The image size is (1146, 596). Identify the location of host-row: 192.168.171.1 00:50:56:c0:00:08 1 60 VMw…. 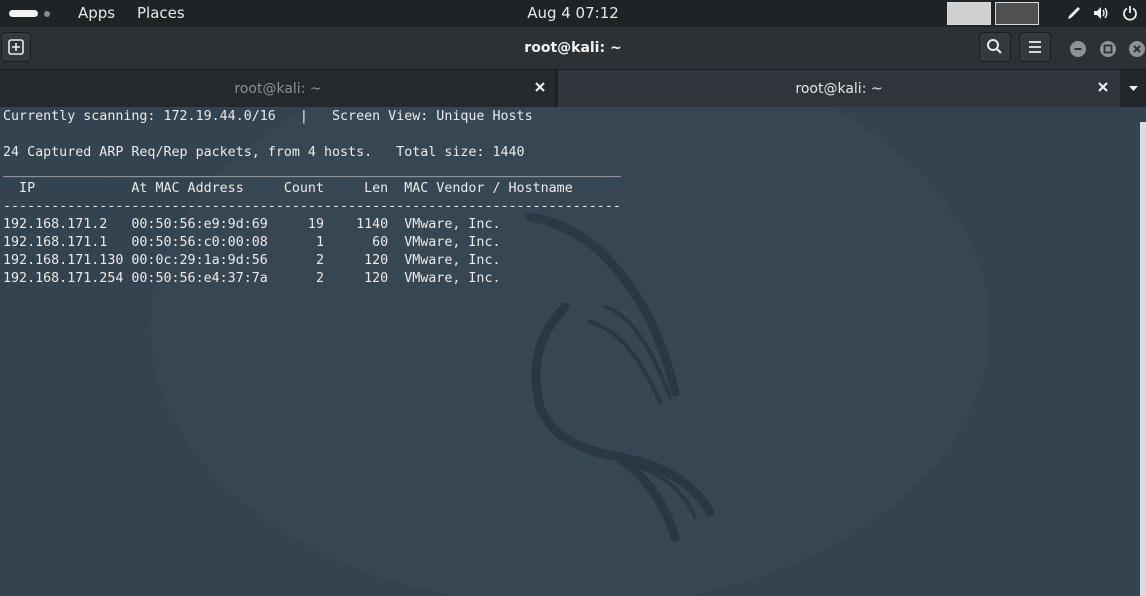
(252, 242).